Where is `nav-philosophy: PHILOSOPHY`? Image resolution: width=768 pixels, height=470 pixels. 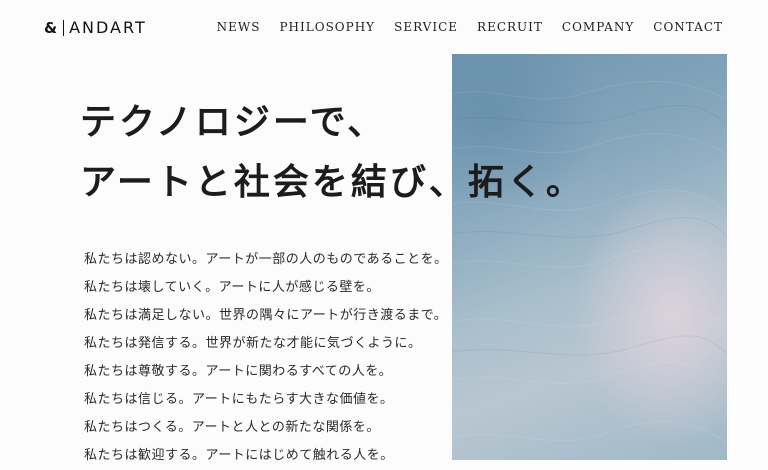 nav-philosophy: PHILOSOPHY is located at coordinates (327, 27).